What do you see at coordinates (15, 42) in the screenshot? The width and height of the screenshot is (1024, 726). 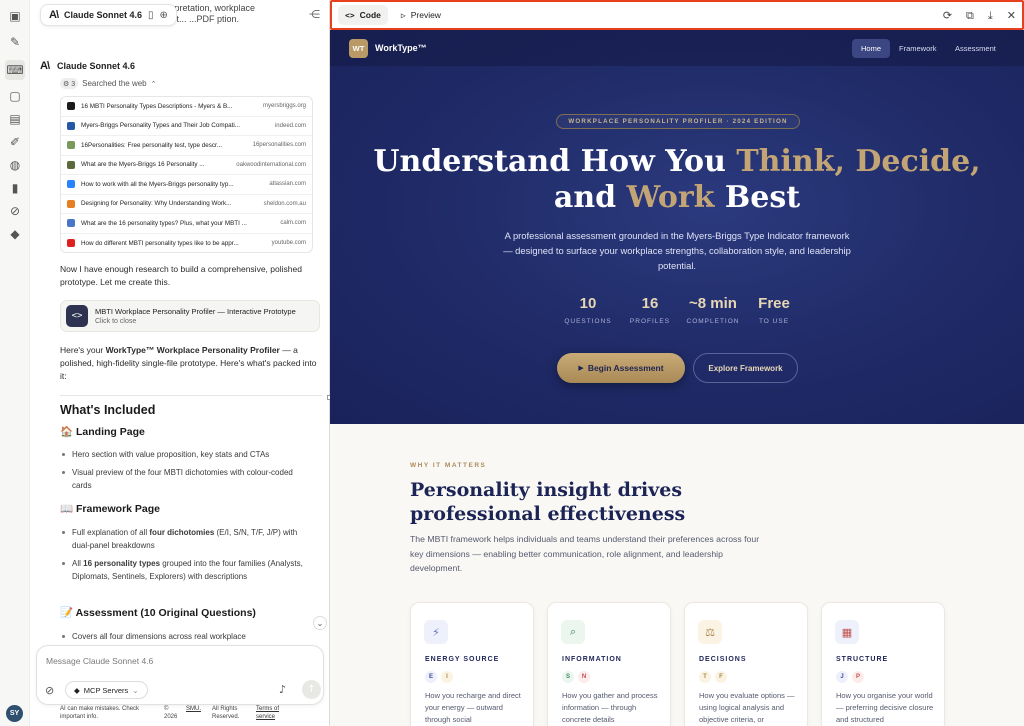 I see `new-chat-icon: ✎` at bounding box center [15, 42].